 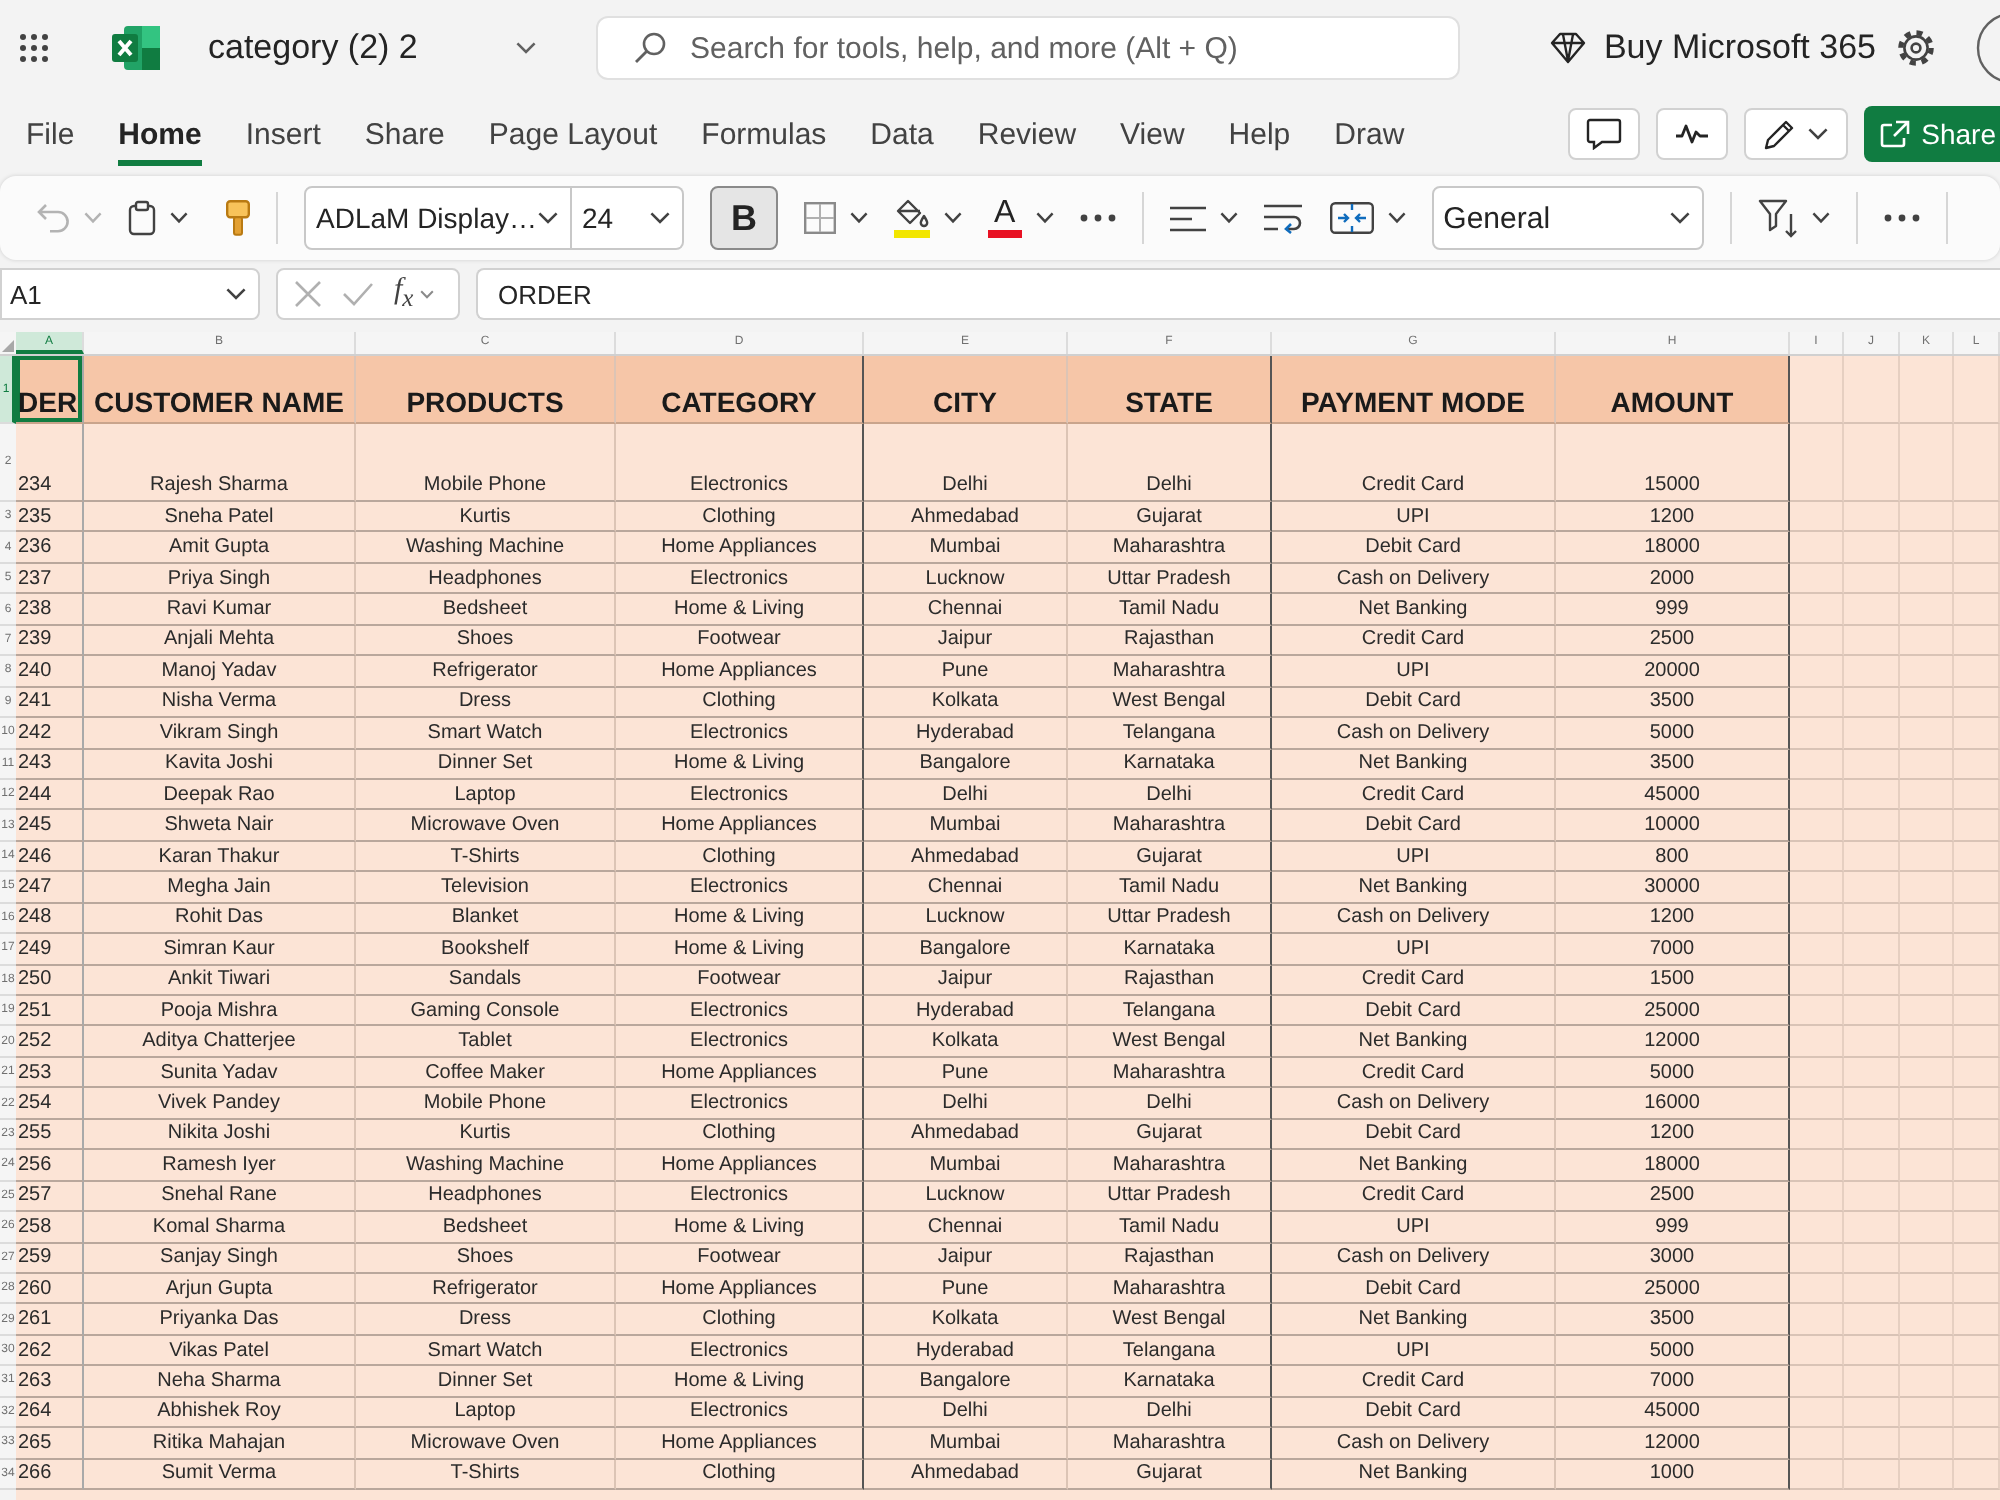 What do you see at coordinates (966, 390) in the screenshot?
I see `table-header-cell: CITY` at bounding box center [966, 390].